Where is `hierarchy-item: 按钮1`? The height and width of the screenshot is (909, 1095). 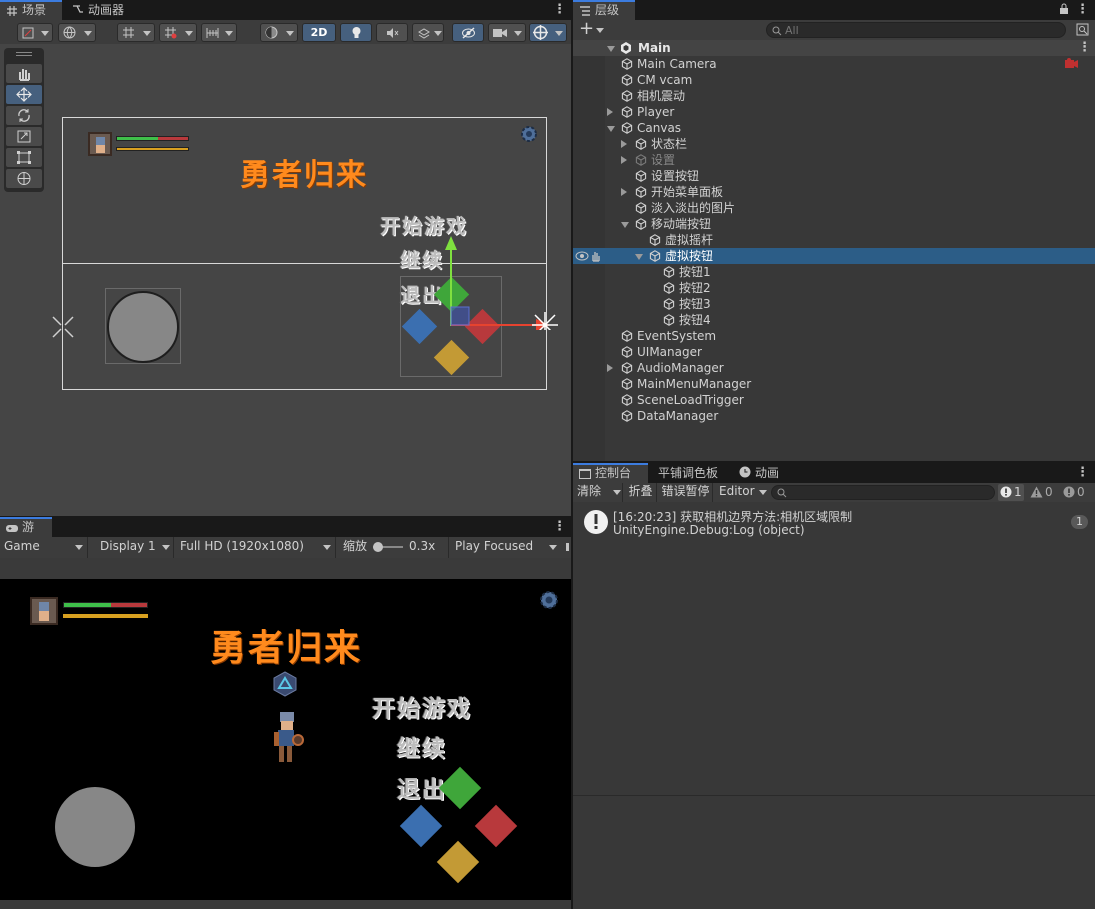
hierarchy-item: 按钮1 is located at coordinates (834, 272).